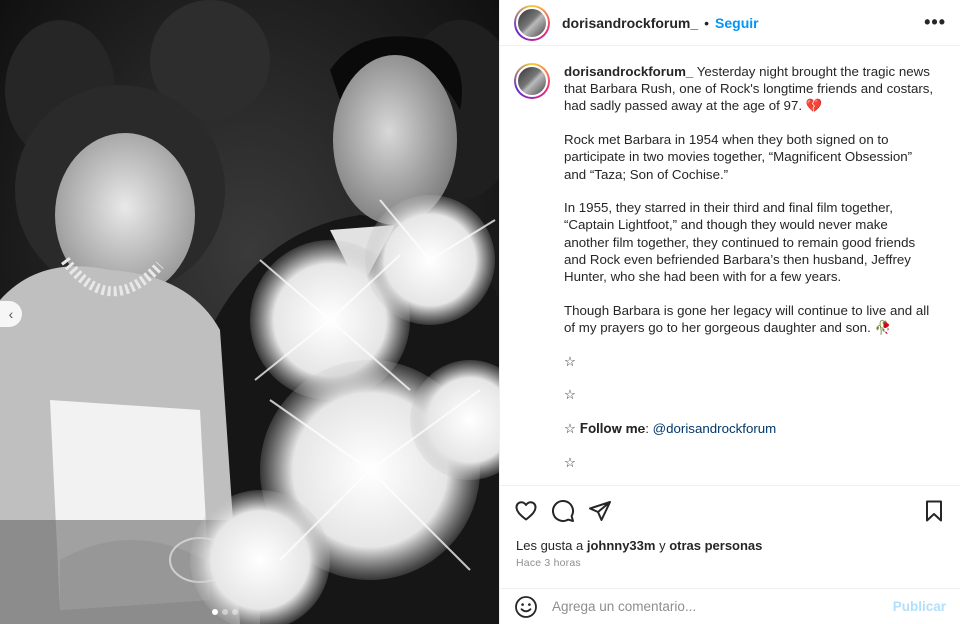 The image size is (960, 624). Describe the element at coordinates (11, 314) in the screenshot. I see `chevron-left-icon: ‹` at that location.